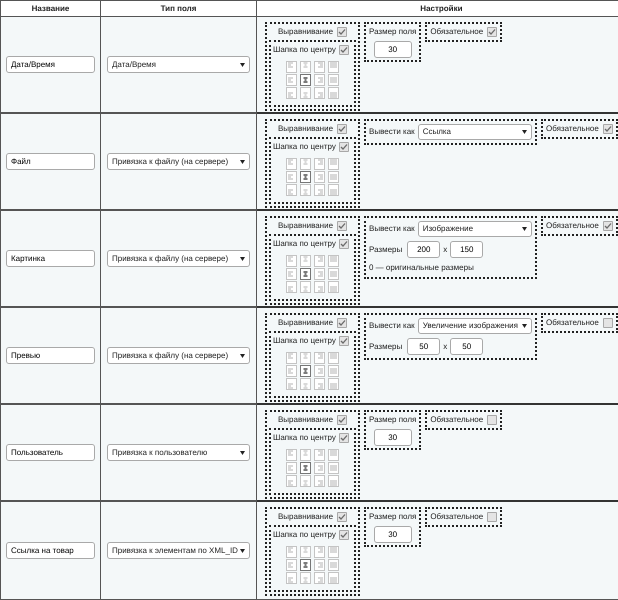 The width and height of the screenshot is (618, 600). Describe the element at coordinates (50, 161) in the screenshot. I see `name-input: Файл` at that location.